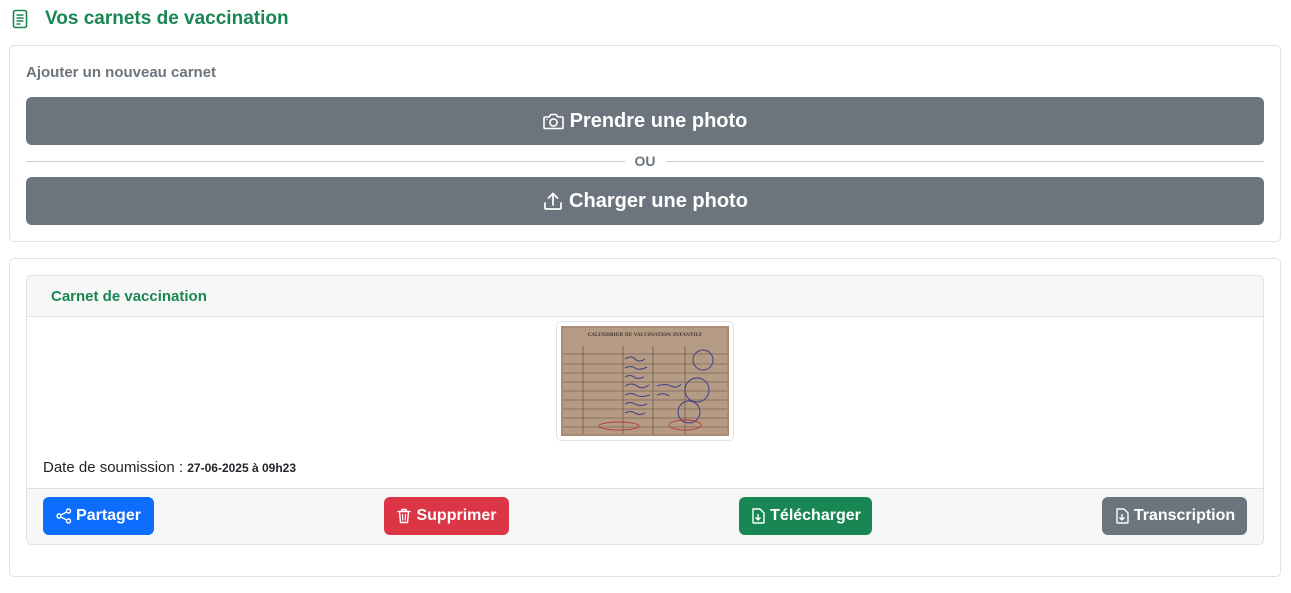 The height and width of the screenshot is (593, 1291). I want to click on or-divider: OU, so click(645, 161).